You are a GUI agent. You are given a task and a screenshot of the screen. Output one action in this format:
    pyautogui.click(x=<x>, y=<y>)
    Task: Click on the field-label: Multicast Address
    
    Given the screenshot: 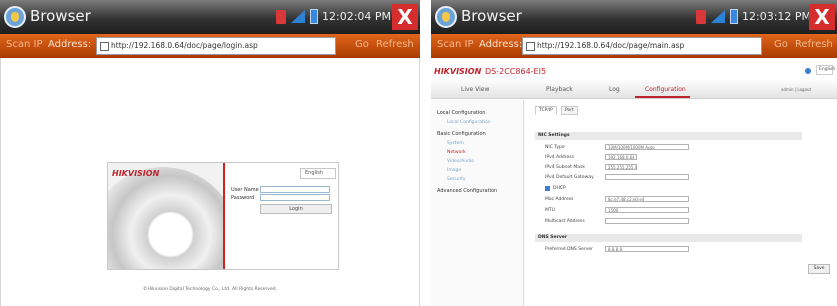 What is the action you would take?
    pyautogui.click(x=565, y=221)
    